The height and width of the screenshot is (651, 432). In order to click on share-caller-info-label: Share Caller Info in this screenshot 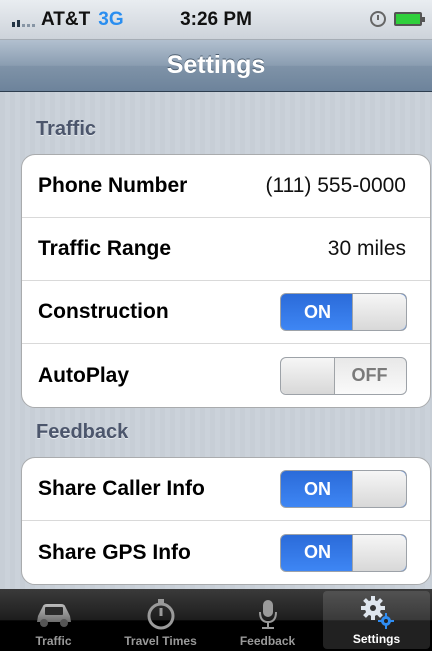, I will do `click(121, 488)`.